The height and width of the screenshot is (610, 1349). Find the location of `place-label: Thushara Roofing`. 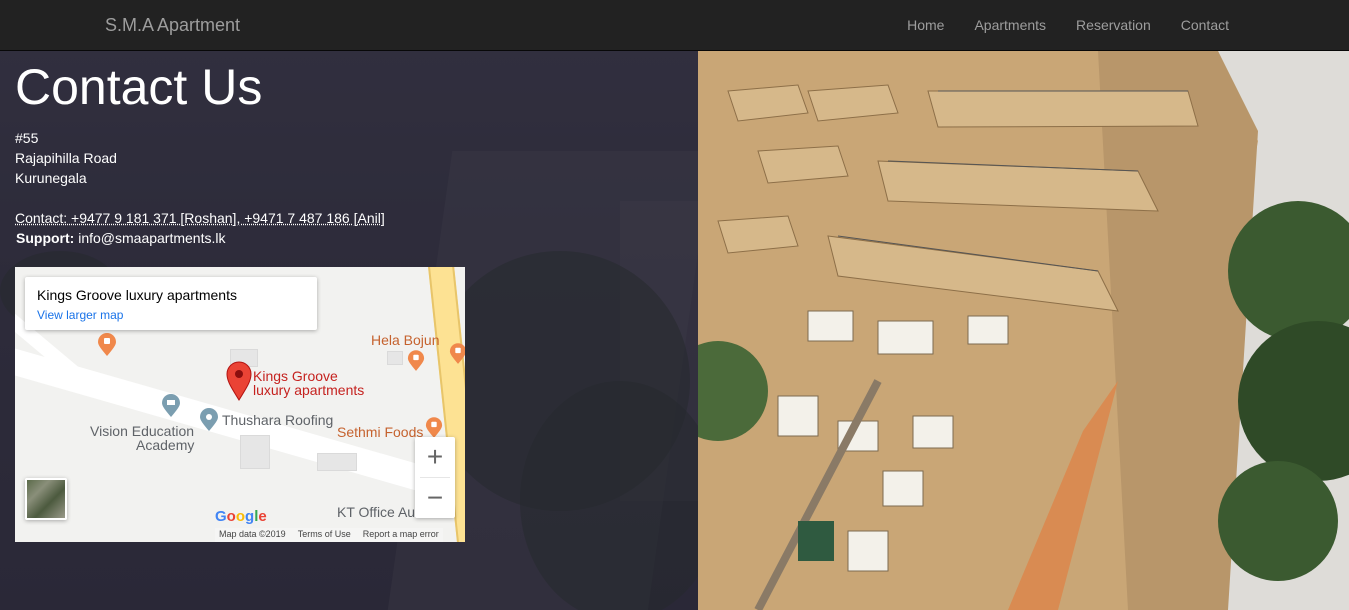

place-label: Thushara Roofing is located at coordinates (277, 420).